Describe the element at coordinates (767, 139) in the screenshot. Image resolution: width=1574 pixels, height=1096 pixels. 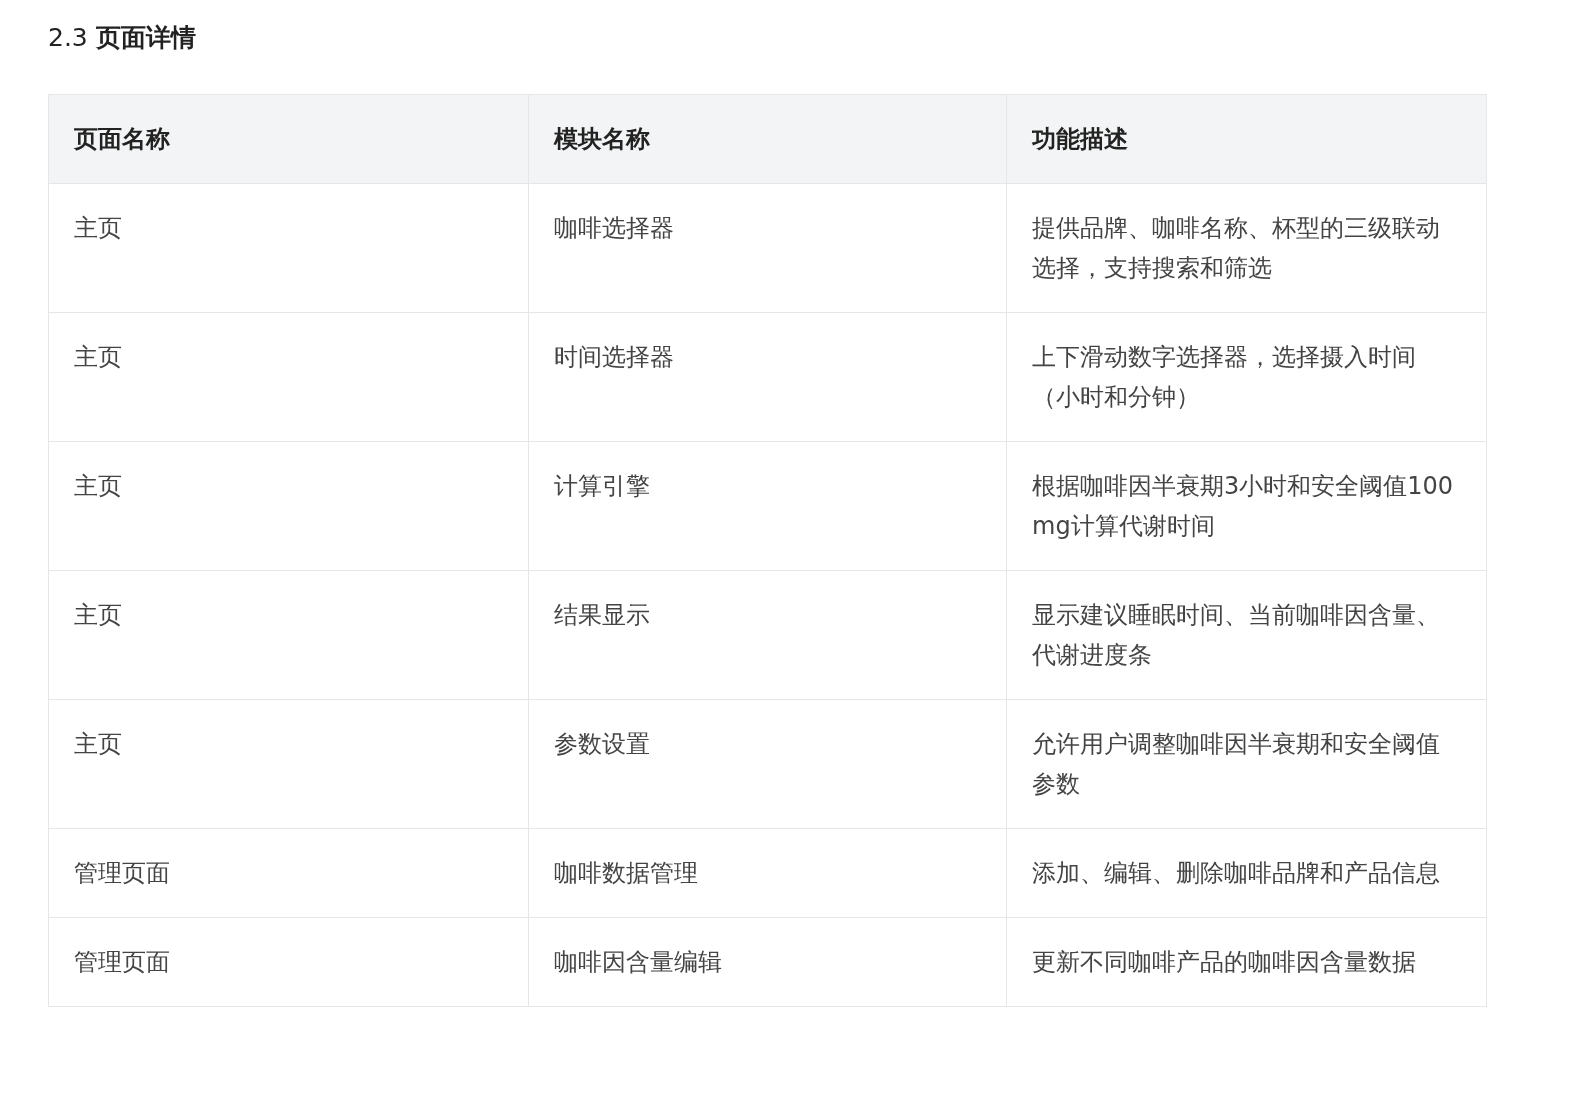
I see `column-header: 模块名称` at that location.